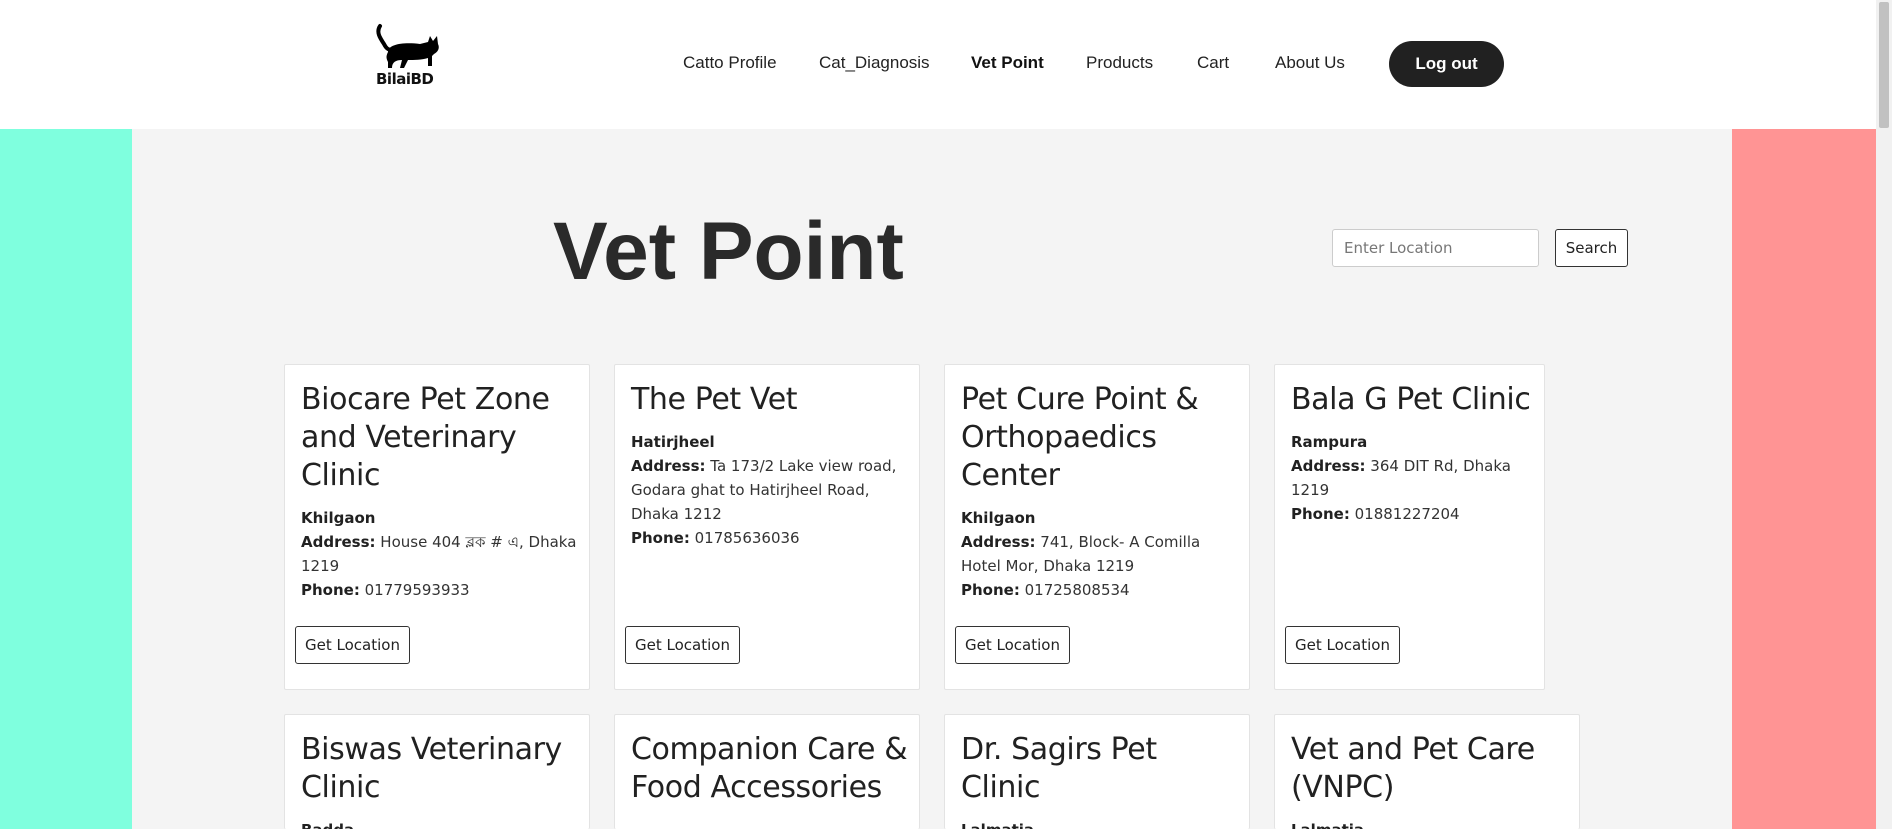  I want to click on clinic-name: Vet and Pet Care (VNPC), so click(1413, 768).